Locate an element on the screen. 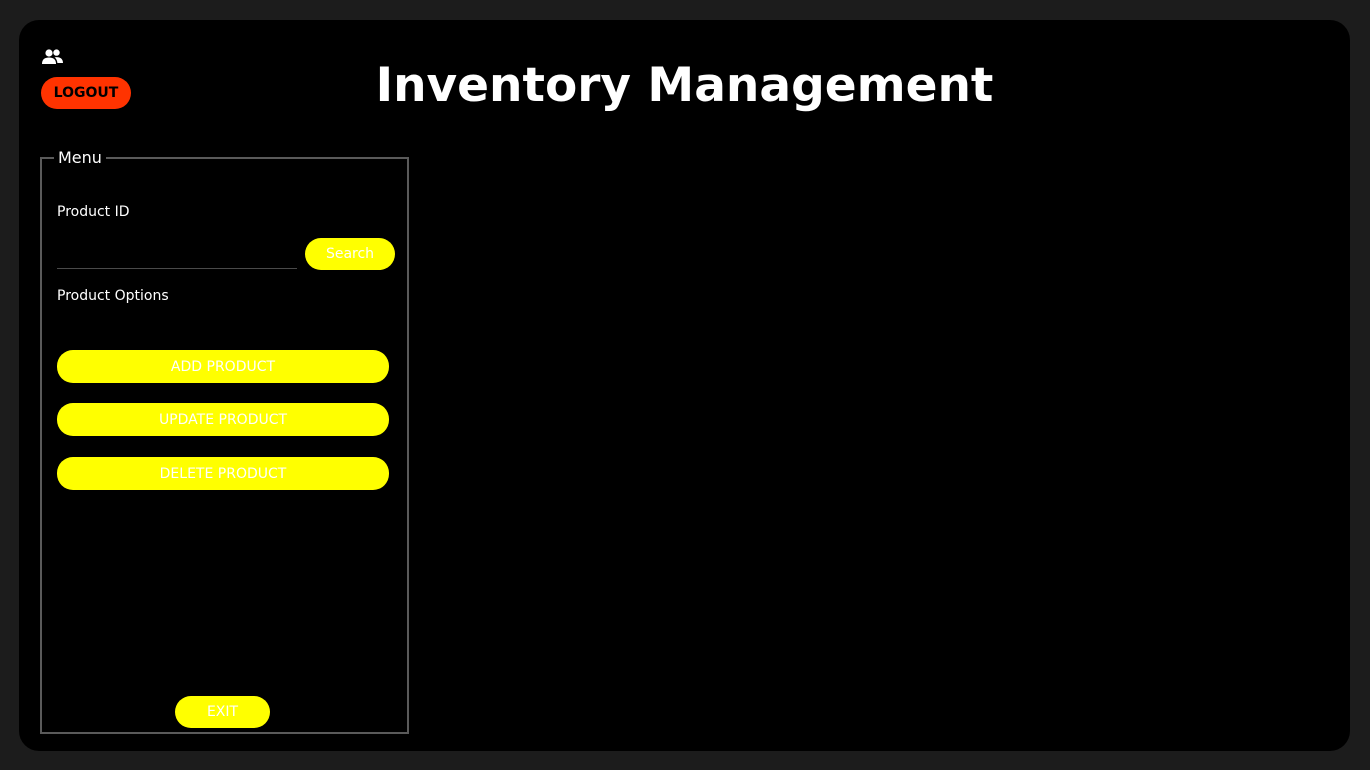  product-id-label: Product ID is located at coordinates (93, 212).